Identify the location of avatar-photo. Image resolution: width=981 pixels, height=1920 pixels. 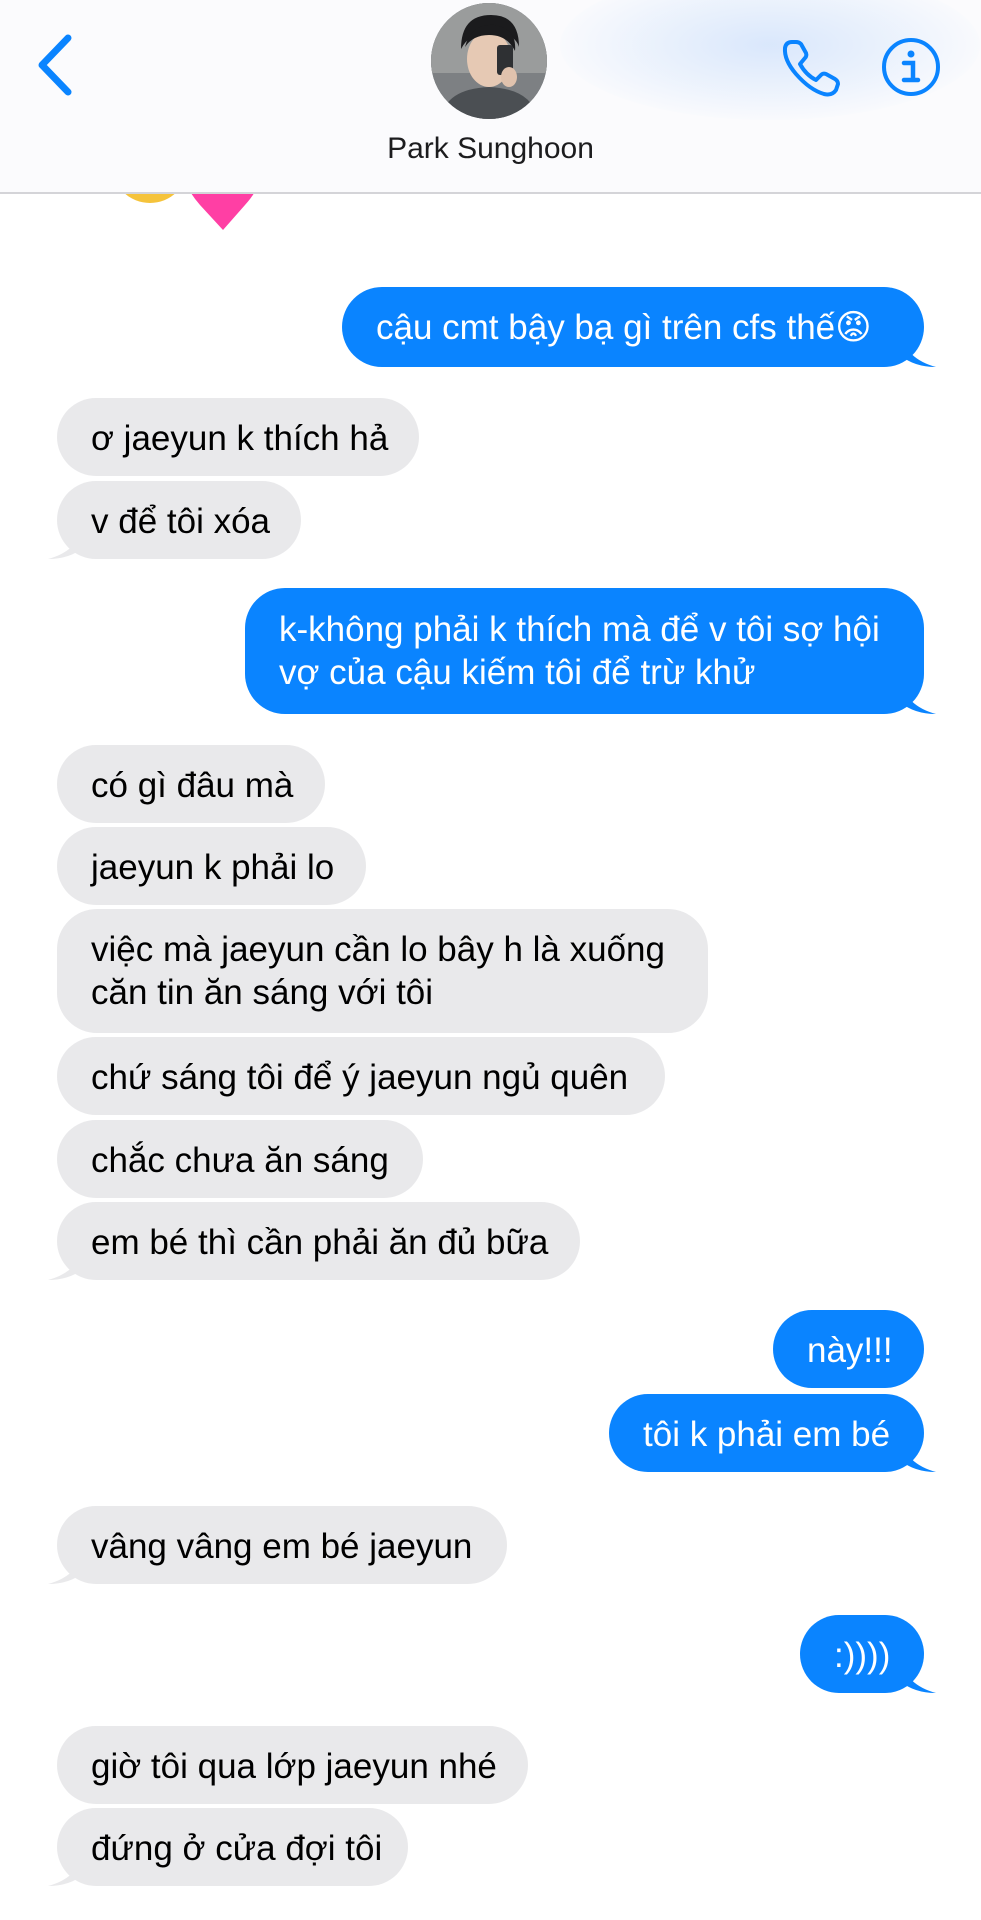
(489, 61).